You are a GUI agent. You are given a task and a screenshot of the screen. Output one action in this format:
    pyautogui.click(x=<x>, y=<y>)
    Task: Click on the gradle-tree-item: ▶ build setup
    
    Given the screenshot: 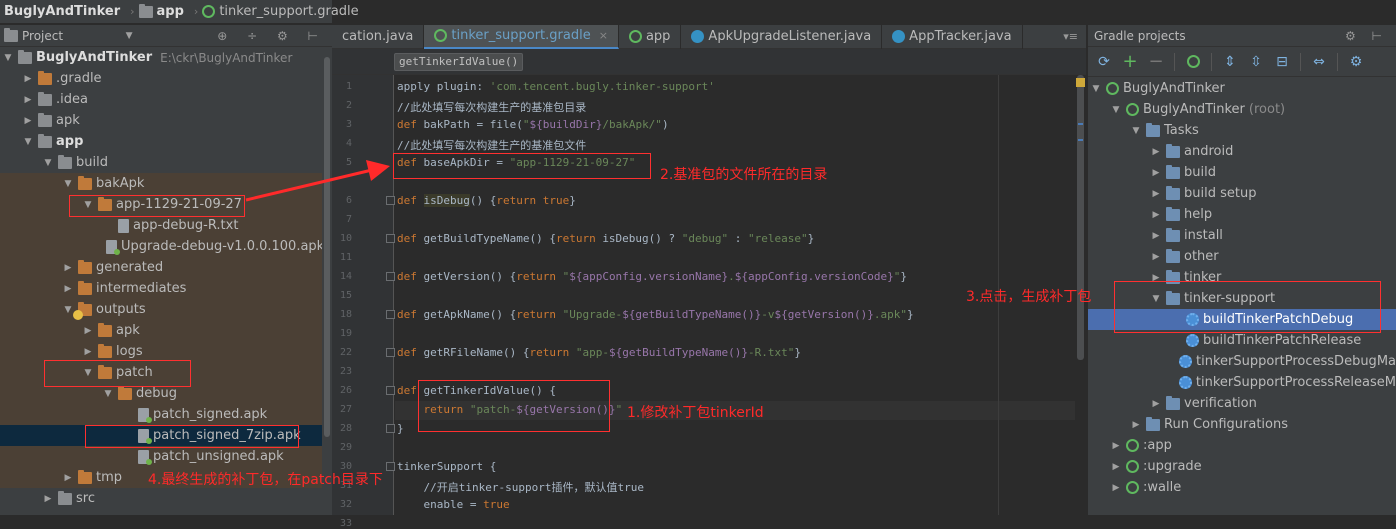 What is the action you would take?
    pyautogui.click(x=1242, y=193)
    